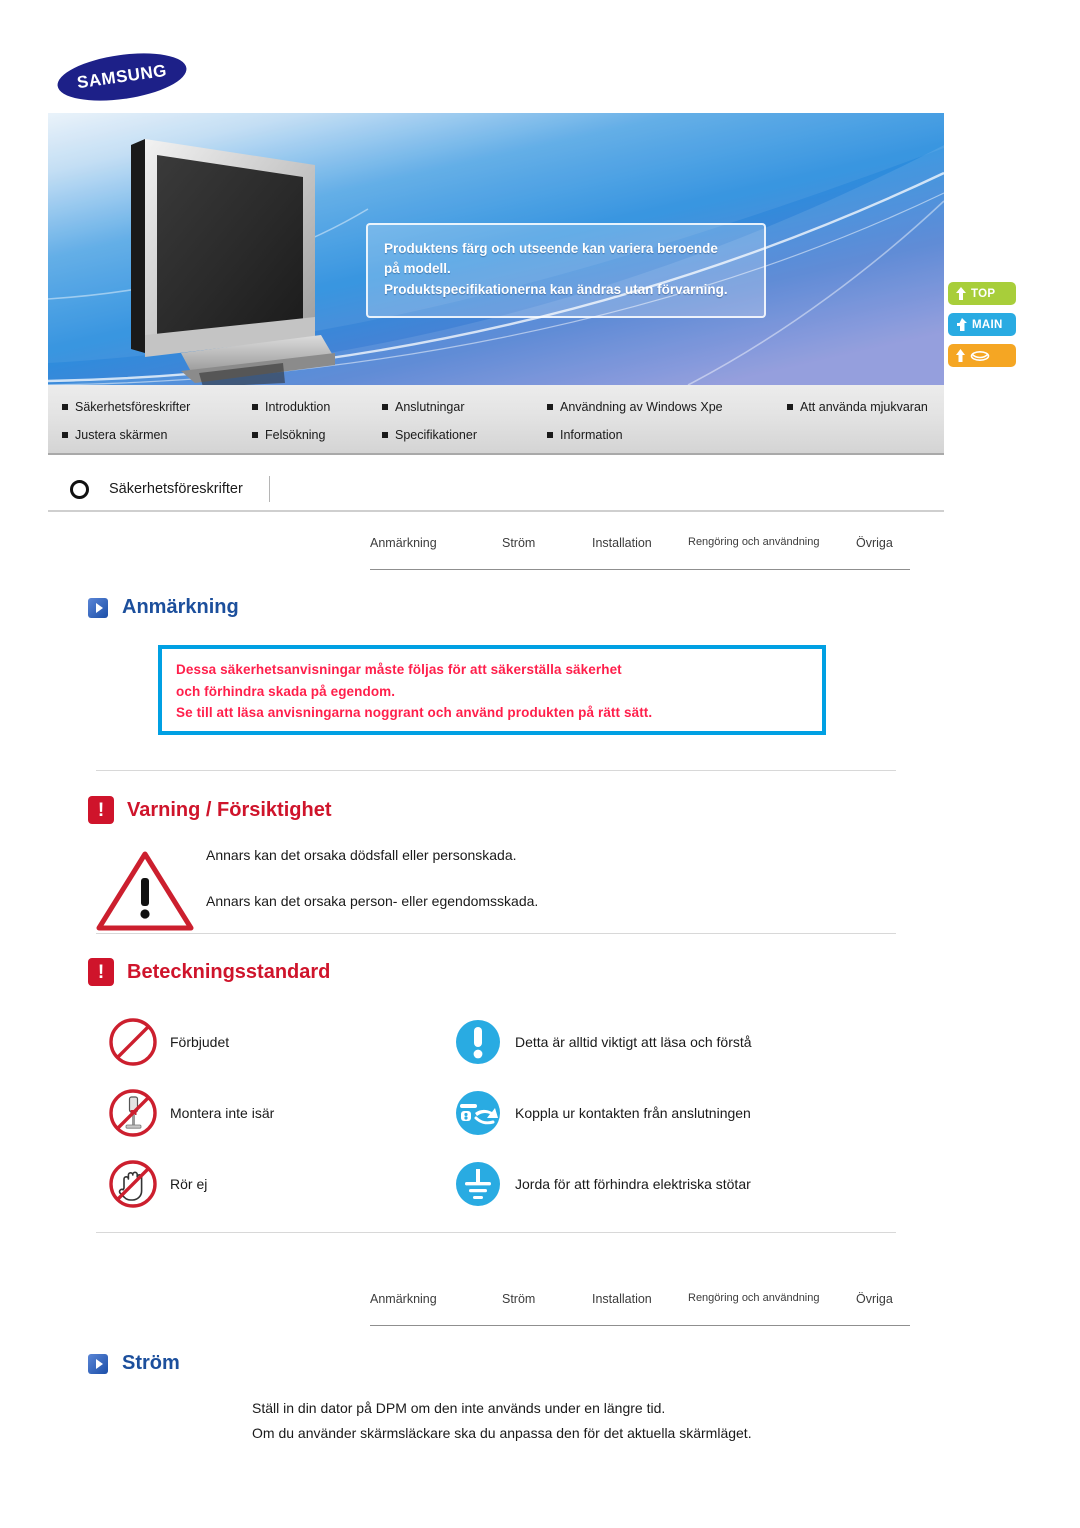 The image size is (1080, 1528). I want to click on nav-label: Specifikationer, so click(436, 435).